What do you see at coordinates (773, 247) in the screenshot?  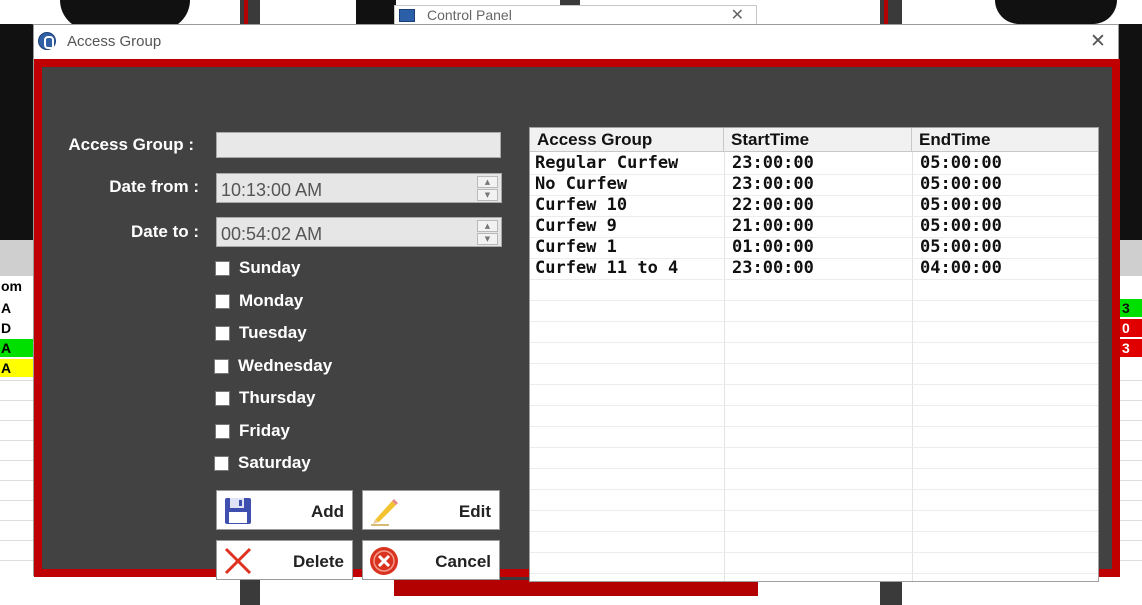 I see `table-cell: 01:00:00` at bounding box center [773, 247].